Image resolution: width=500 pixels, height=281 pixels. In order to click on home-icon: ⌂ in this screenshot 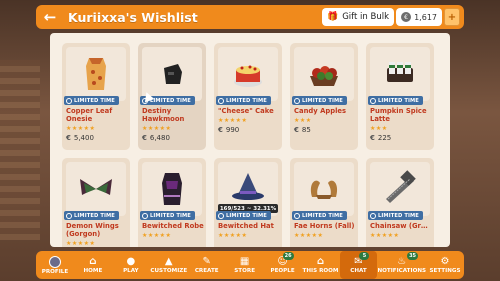, I will do `click(93, 261)`.